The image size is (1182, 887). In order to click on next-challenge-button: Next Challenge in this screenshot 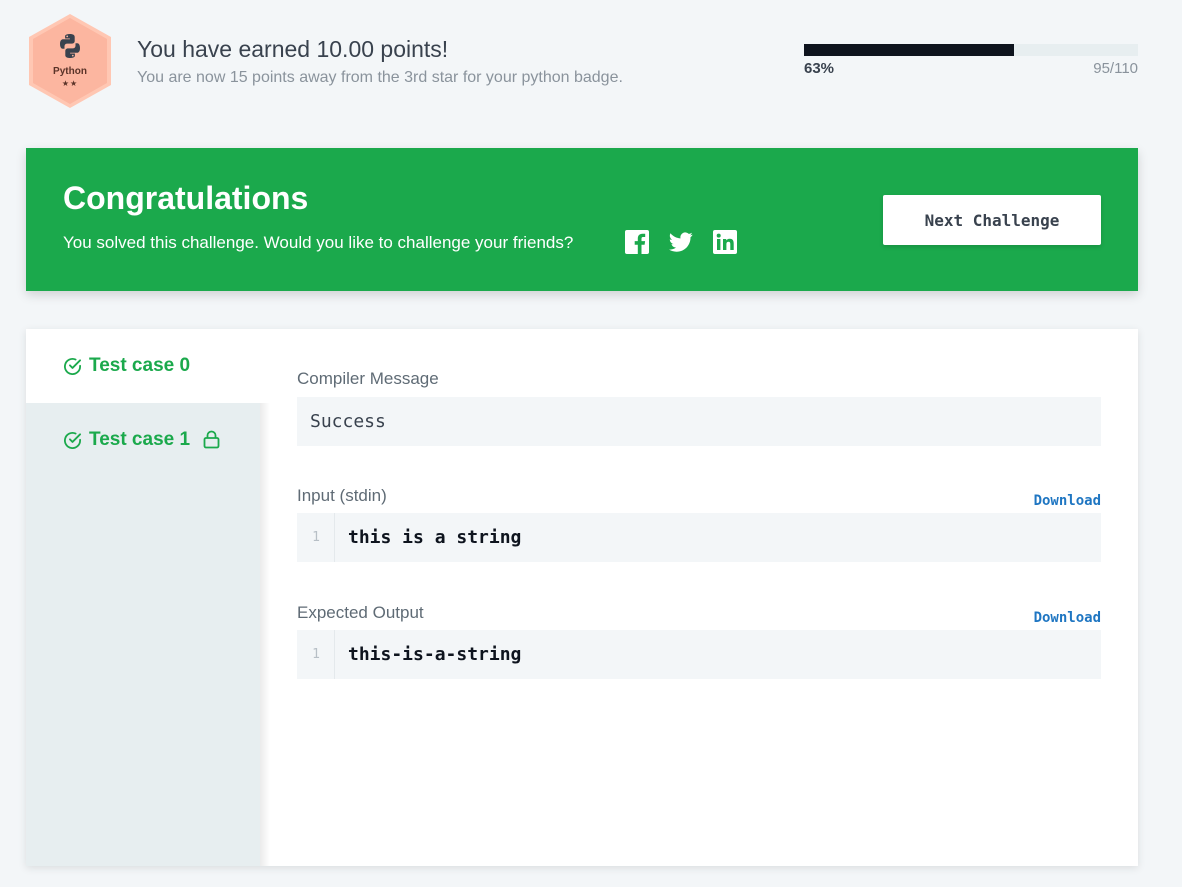, I will do `click(992, 220)`.